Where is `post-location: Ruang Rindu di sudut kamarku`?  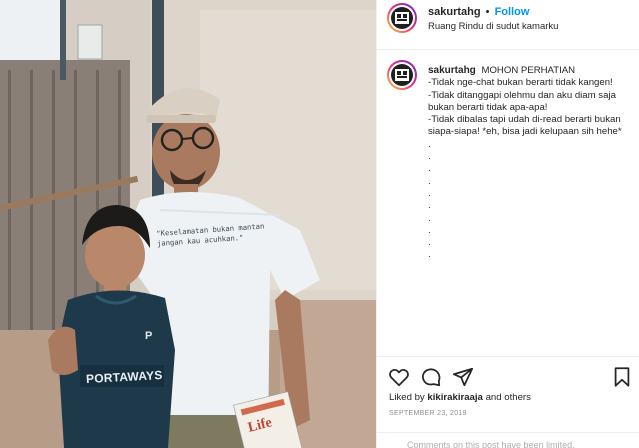 post-location: Ruang Rindu di sudut kamarku is located at coordinates (493, 26).